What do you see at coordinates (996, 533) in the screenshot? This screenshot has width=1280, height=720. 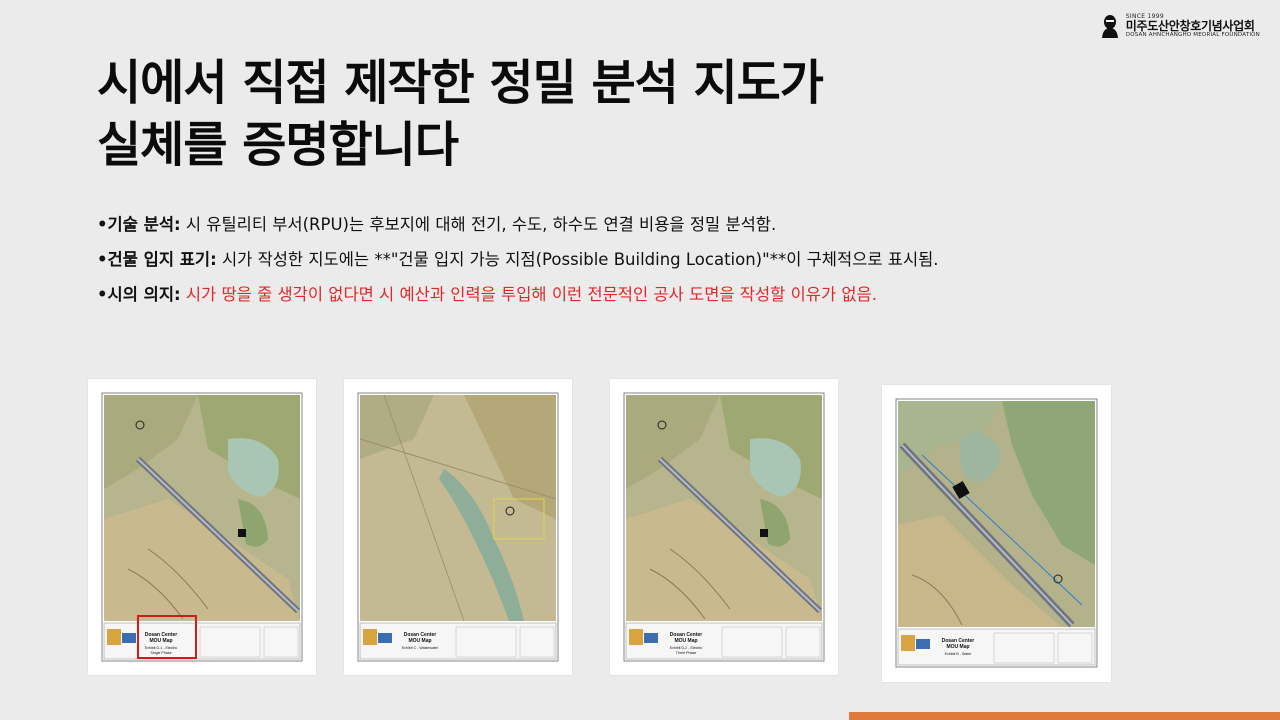 I see `map-exhibit-b-water: Dosan Center MOU Map Exhibit B - Water` at bounding box center [996, 533].